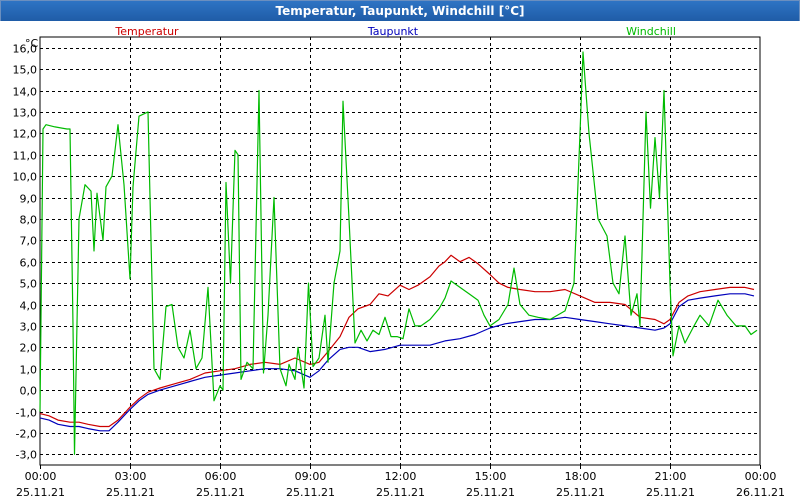 The image size is (800, 504). What do you see at coordinates (221, 476) in the screenshot?
I see `x-tick-time-label: 06:00` at bounding box center [221, 476].